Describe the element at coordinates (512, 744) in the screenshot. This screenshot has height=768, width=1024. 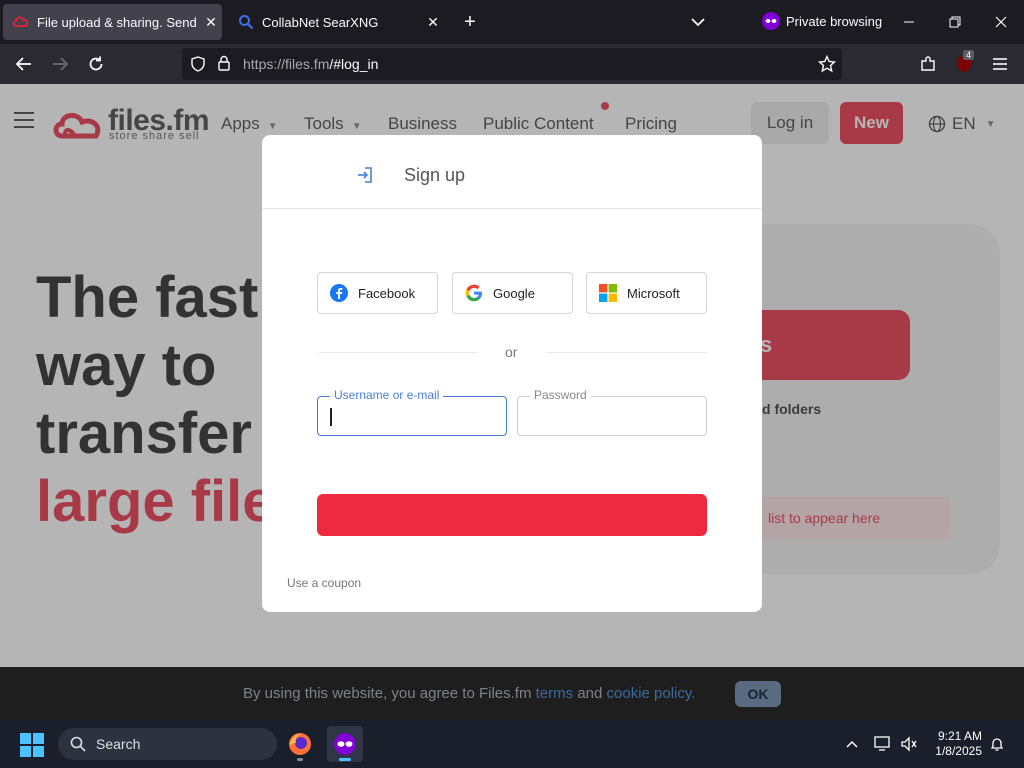
I see `windows-taskbar: Search 9:21 AM 1/8/2025` at that location.